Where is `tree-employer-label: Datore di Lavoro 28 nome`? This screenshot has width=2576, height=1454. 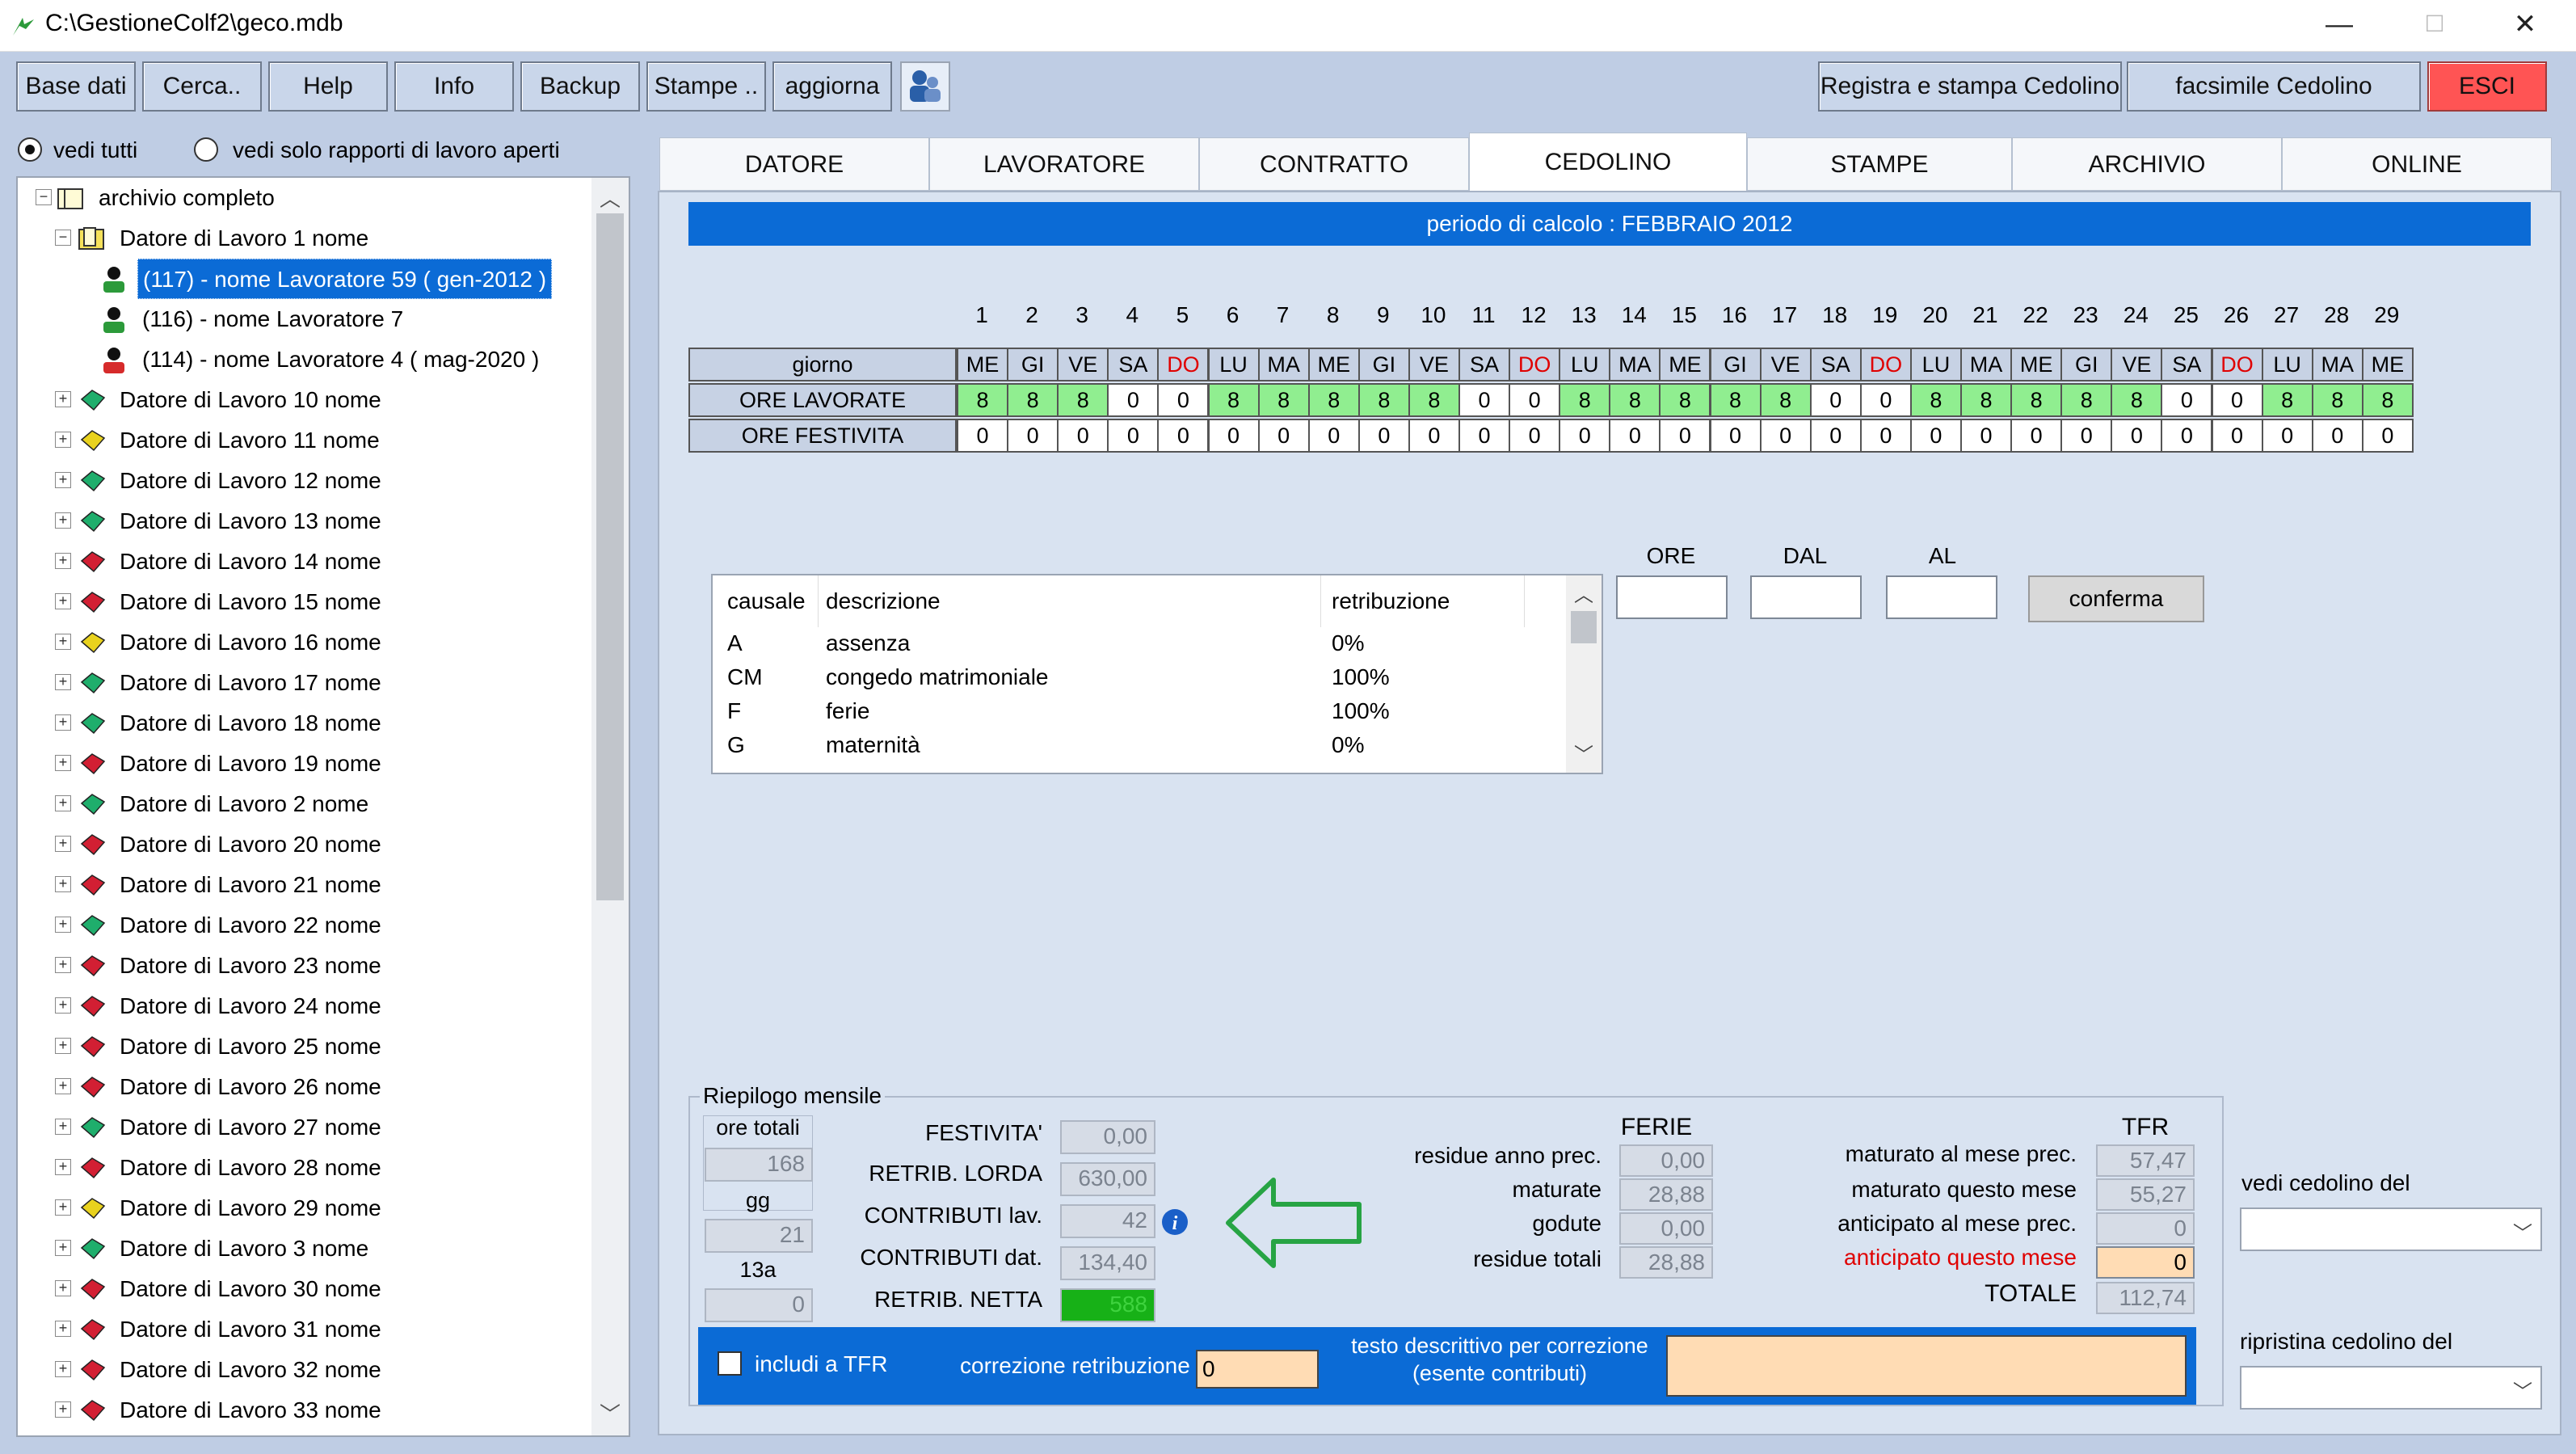
tree-employer-label: Datore di Lavoro 28 nome is located at coordinates (250, 1168).